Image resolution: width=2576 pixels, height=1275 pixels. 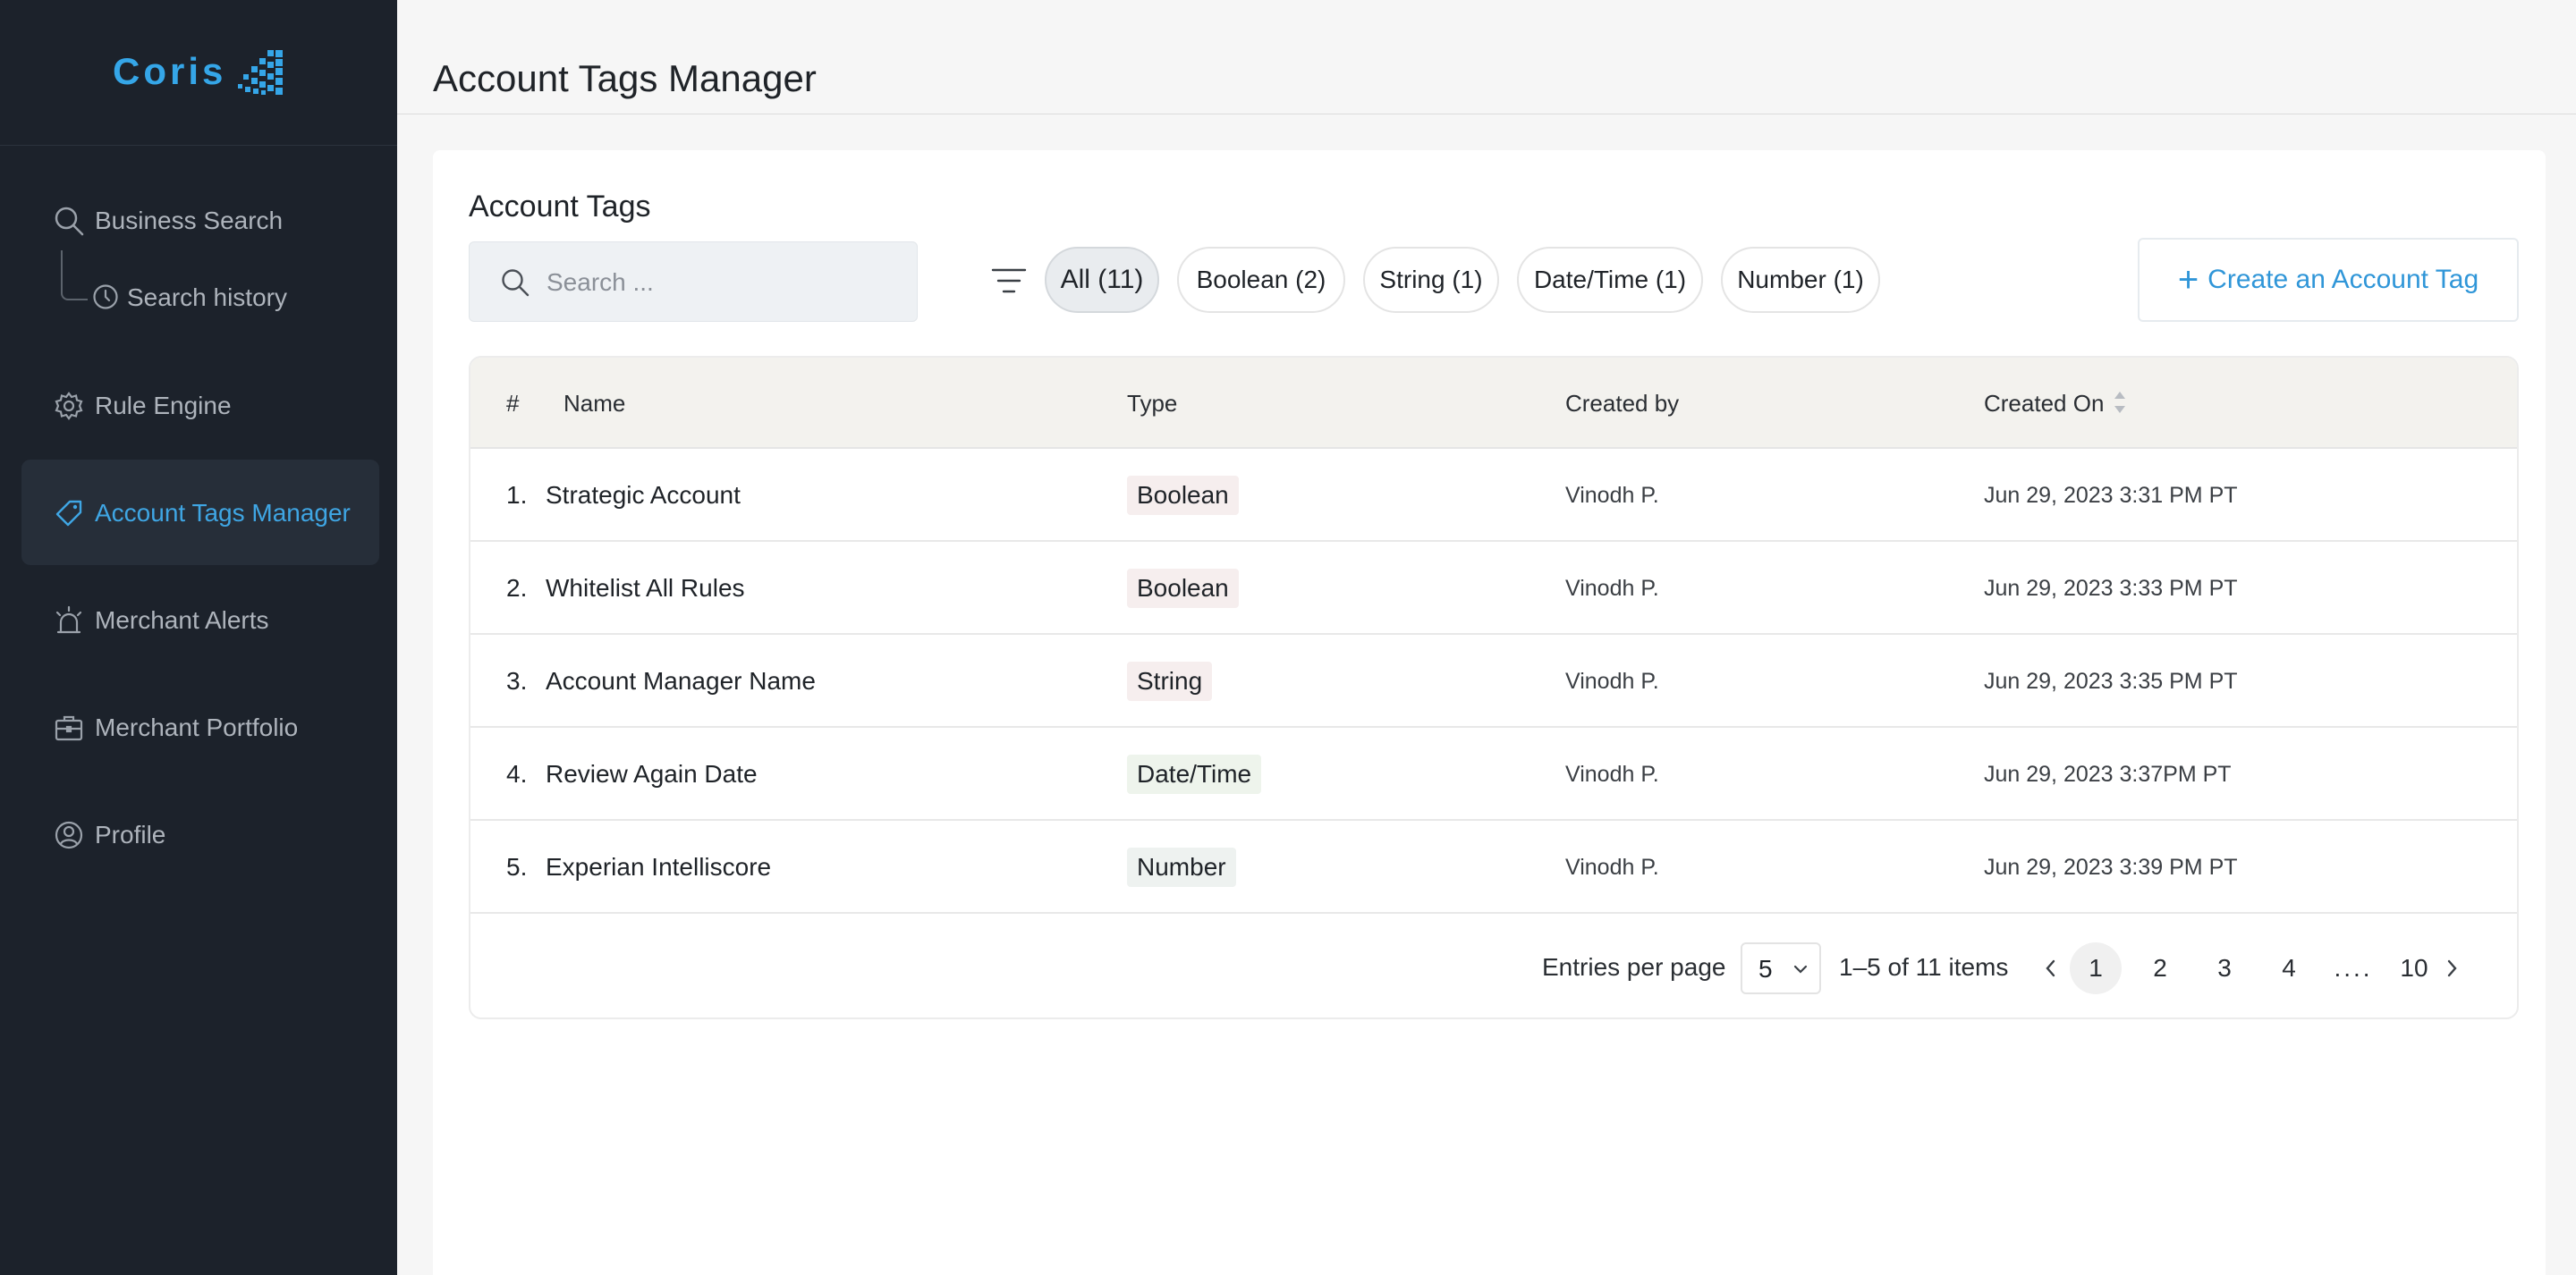 I want to click on row-index: 4., so click(x=517, y=774).